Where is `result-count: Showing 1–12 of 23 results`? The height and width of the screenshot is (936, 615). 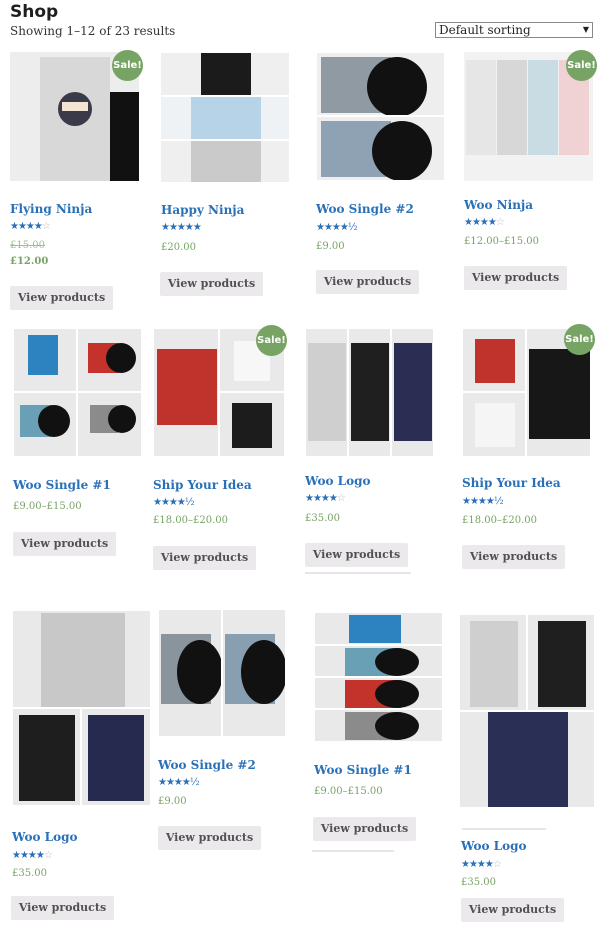 result-count: Showing 1–12 of 23 results is located at coordinates (93, 31).